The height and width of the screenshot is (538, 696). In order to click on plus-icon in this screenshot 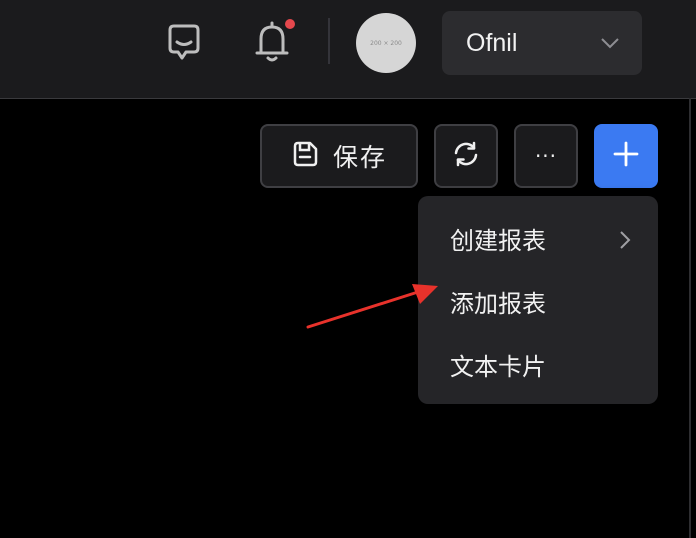, I will do `click(626, 156)`.